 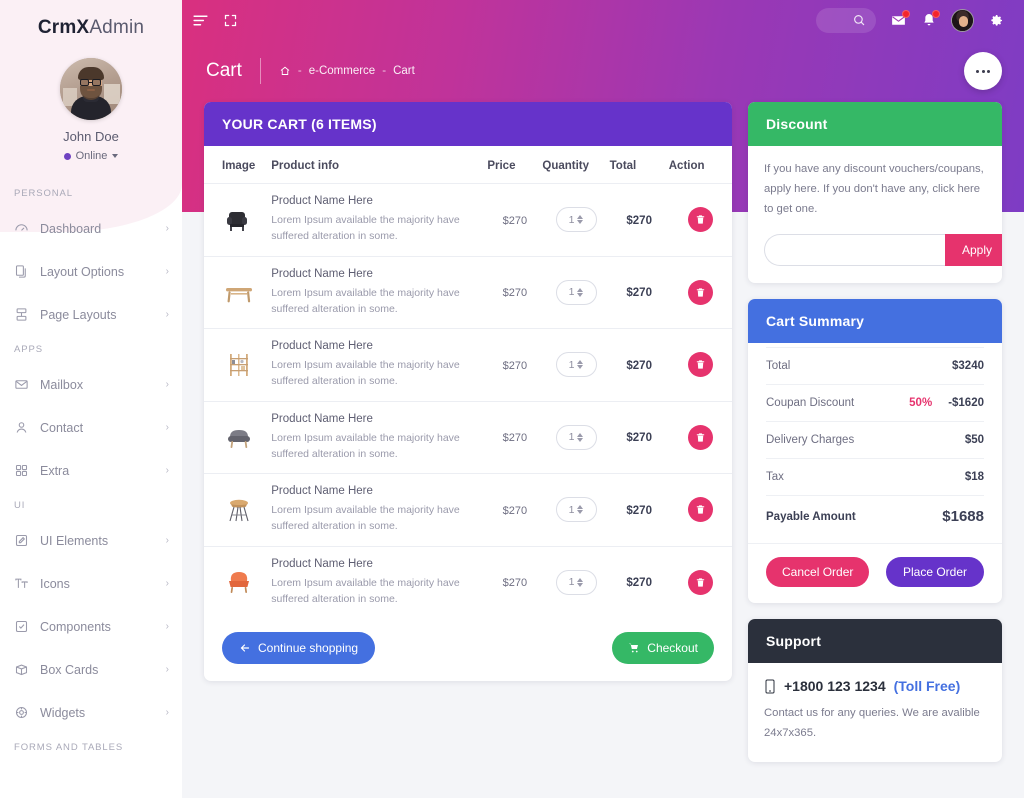 I want to click on sidebar-item-layout-options: Layout Options ›, so click(x=91, y=271).